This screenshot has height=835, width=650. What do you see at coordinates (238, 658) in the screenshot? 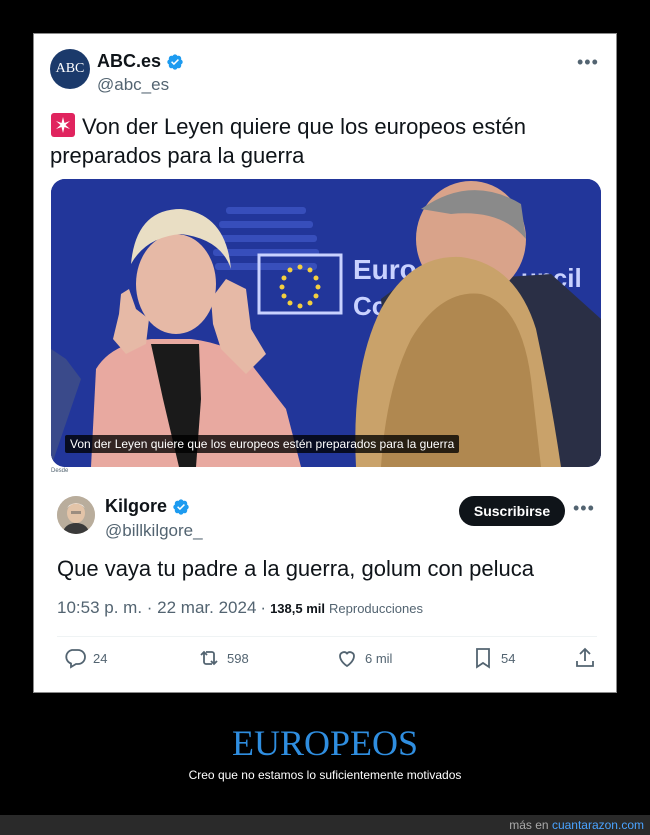
I see `retweet-count: 598` at bounding box center [238, 658].